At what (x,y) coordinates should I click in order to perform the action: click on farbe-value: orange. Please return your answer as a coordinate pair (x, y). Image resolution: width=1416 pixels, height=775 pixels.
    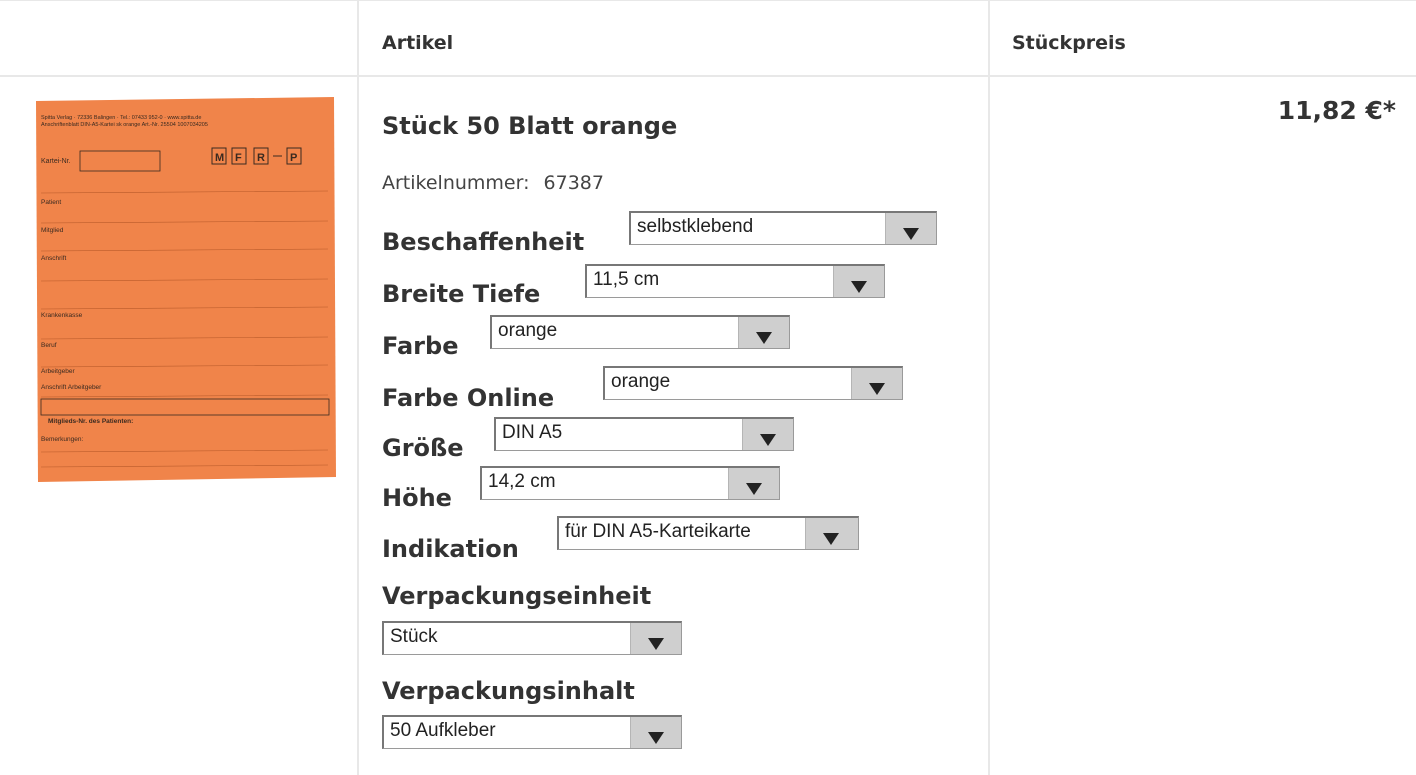
    Looking at the image, I should click on (528, 330).